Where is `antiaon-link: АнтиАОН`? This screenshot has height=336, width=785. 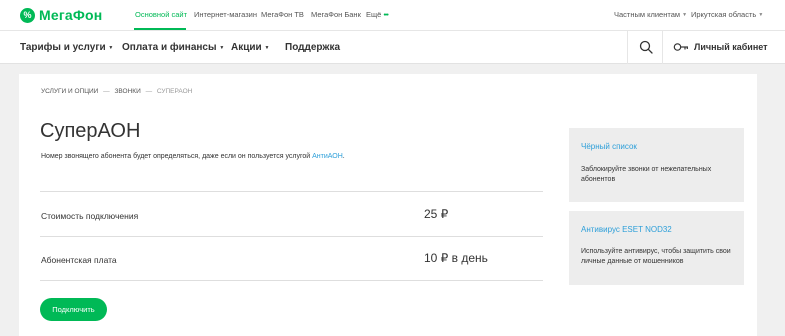 antiaon-link: АнтиАОН is located at coordinates (327, 156).